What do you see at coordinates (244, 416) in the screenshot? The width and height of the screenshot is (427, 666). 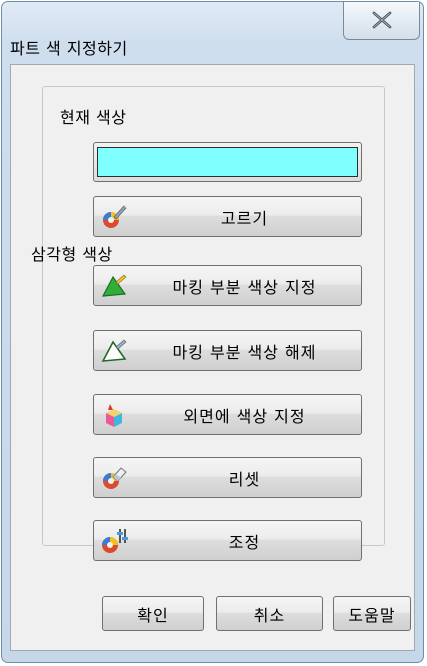 I see `outer-surface-color-label: 외면에 색상 지정` at bounding box center [244, 416].